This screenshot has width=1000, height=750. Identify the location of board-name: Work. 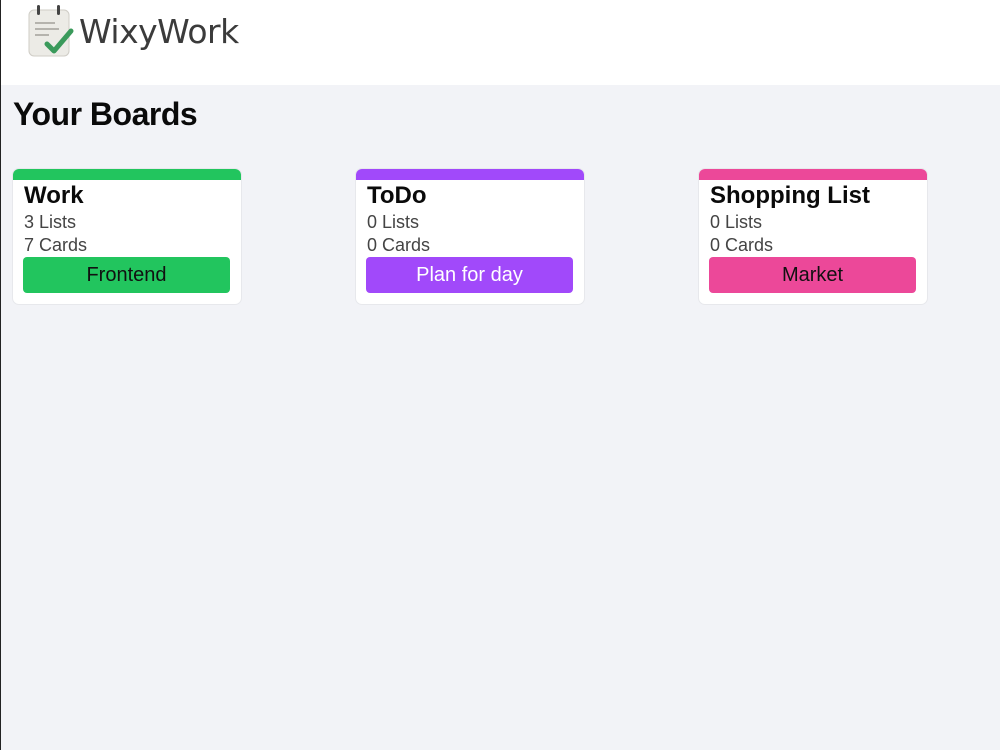
(54, 195).